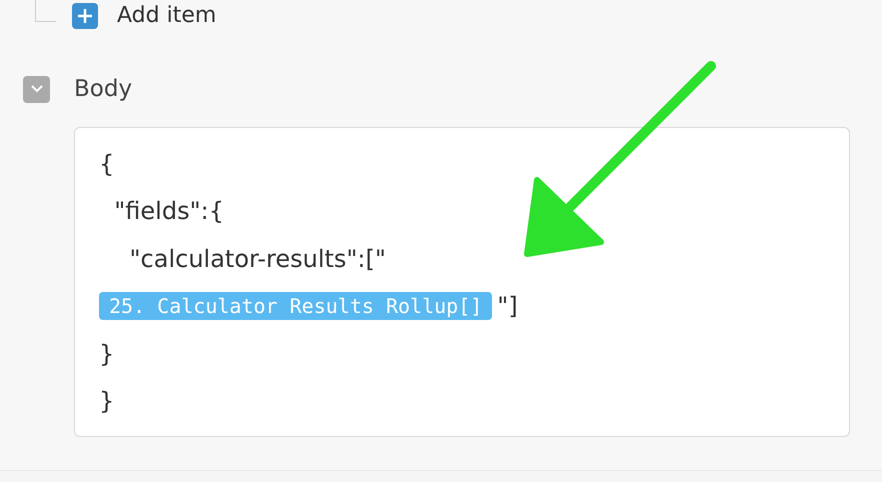 Image resolution: width=882 pixels, height=482 pixels. What do you see at coordinates (103, 89) in the screenshot?
I see `section-title: Body` at bounding box center [103, 89].